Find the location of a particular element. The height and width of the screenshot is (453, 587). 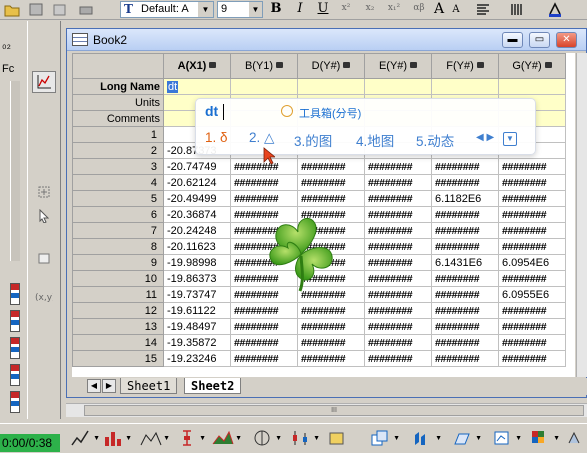

row-header: 10 is located at coordinates (118, 278).